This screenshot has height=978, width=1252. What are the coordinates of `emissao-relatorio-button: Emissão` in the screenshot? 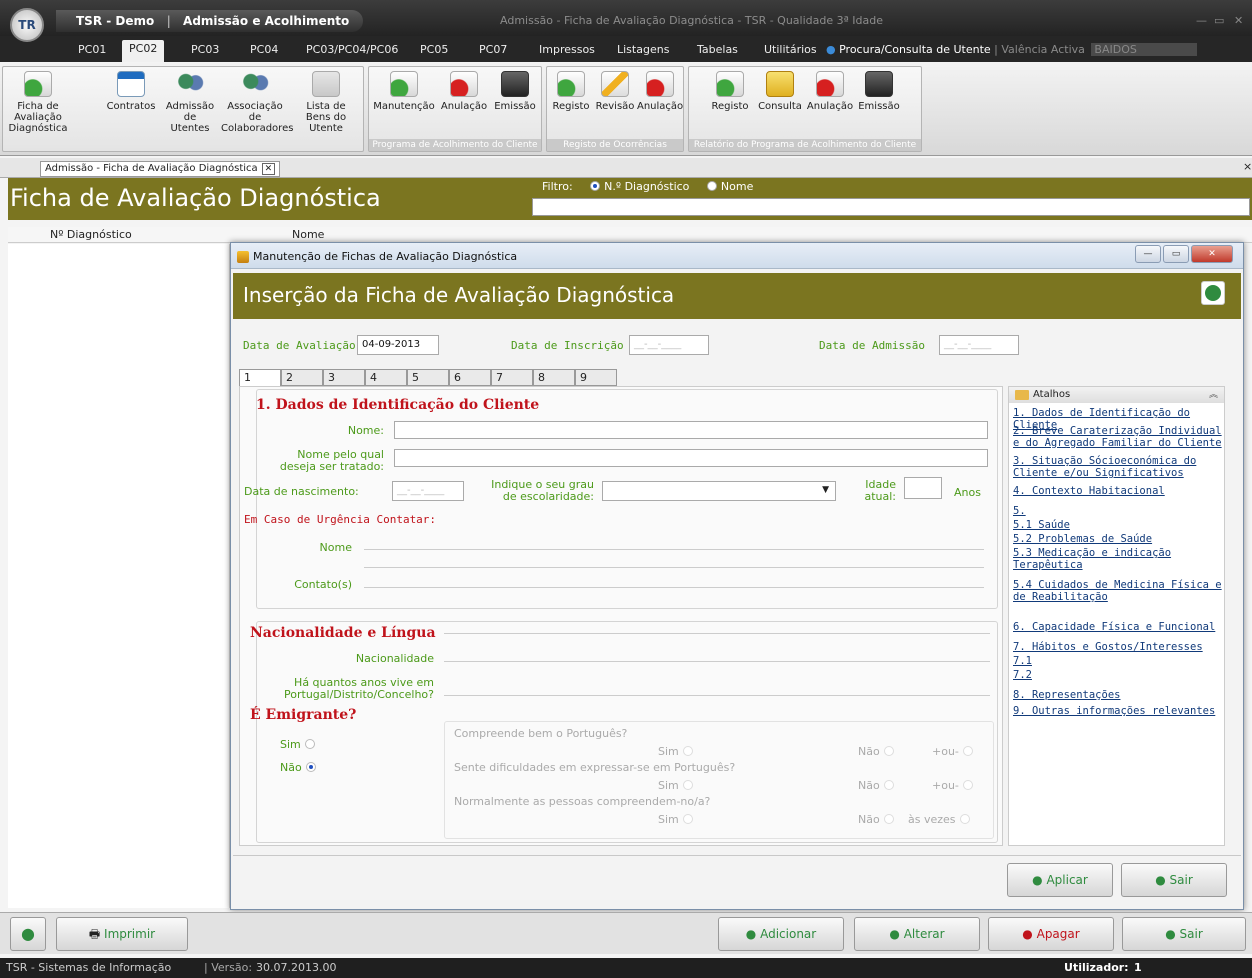 It's located at (879, 91).